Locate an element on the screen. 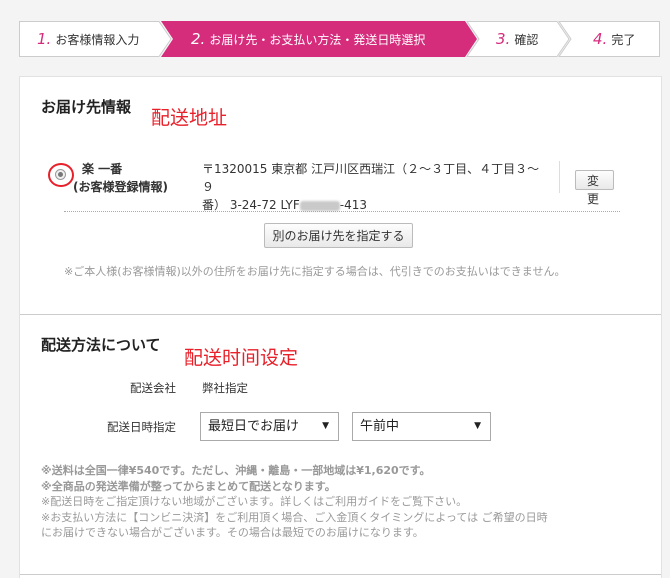 The image size is (670, 578). shipping-company-value: 弊社指定 is located at coordinates (225, 388).